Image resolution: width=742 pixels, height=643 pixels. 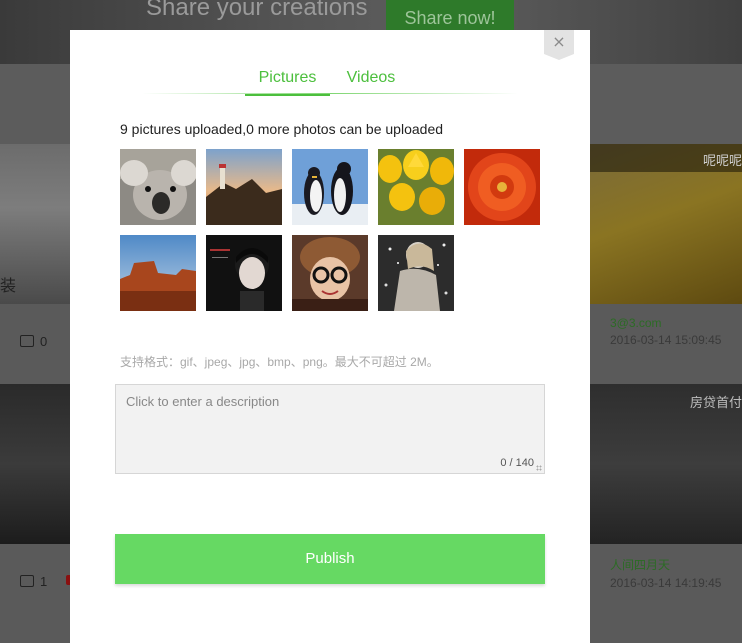 I want to click on girl-glasses-photo, so click(x=330, y=273).